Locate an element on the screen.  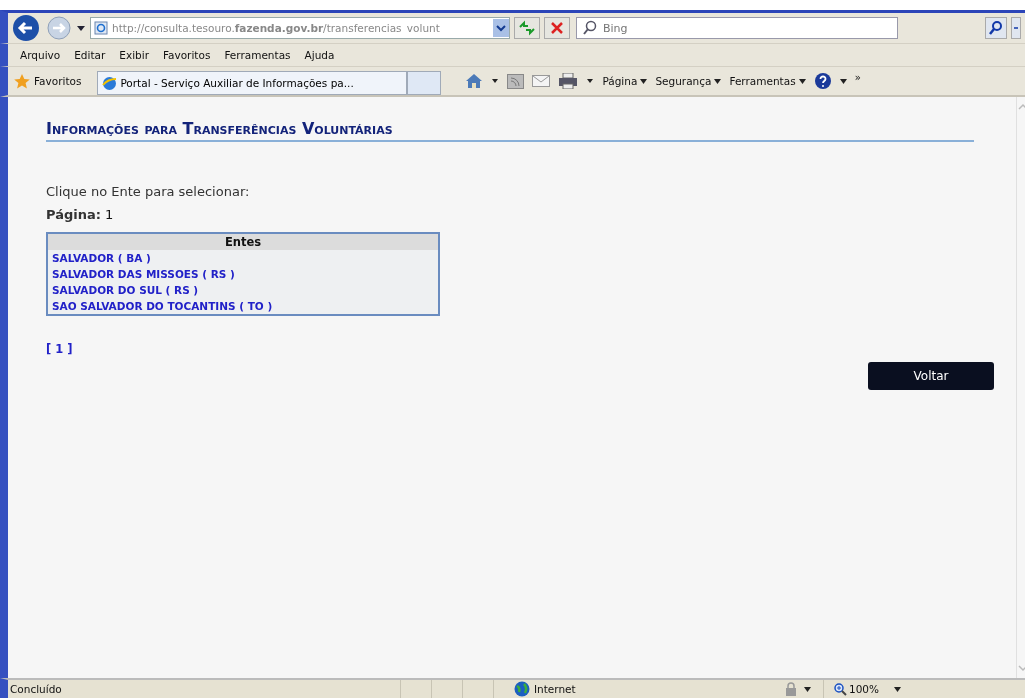
feed-icon is located at coordinates (516, 81).